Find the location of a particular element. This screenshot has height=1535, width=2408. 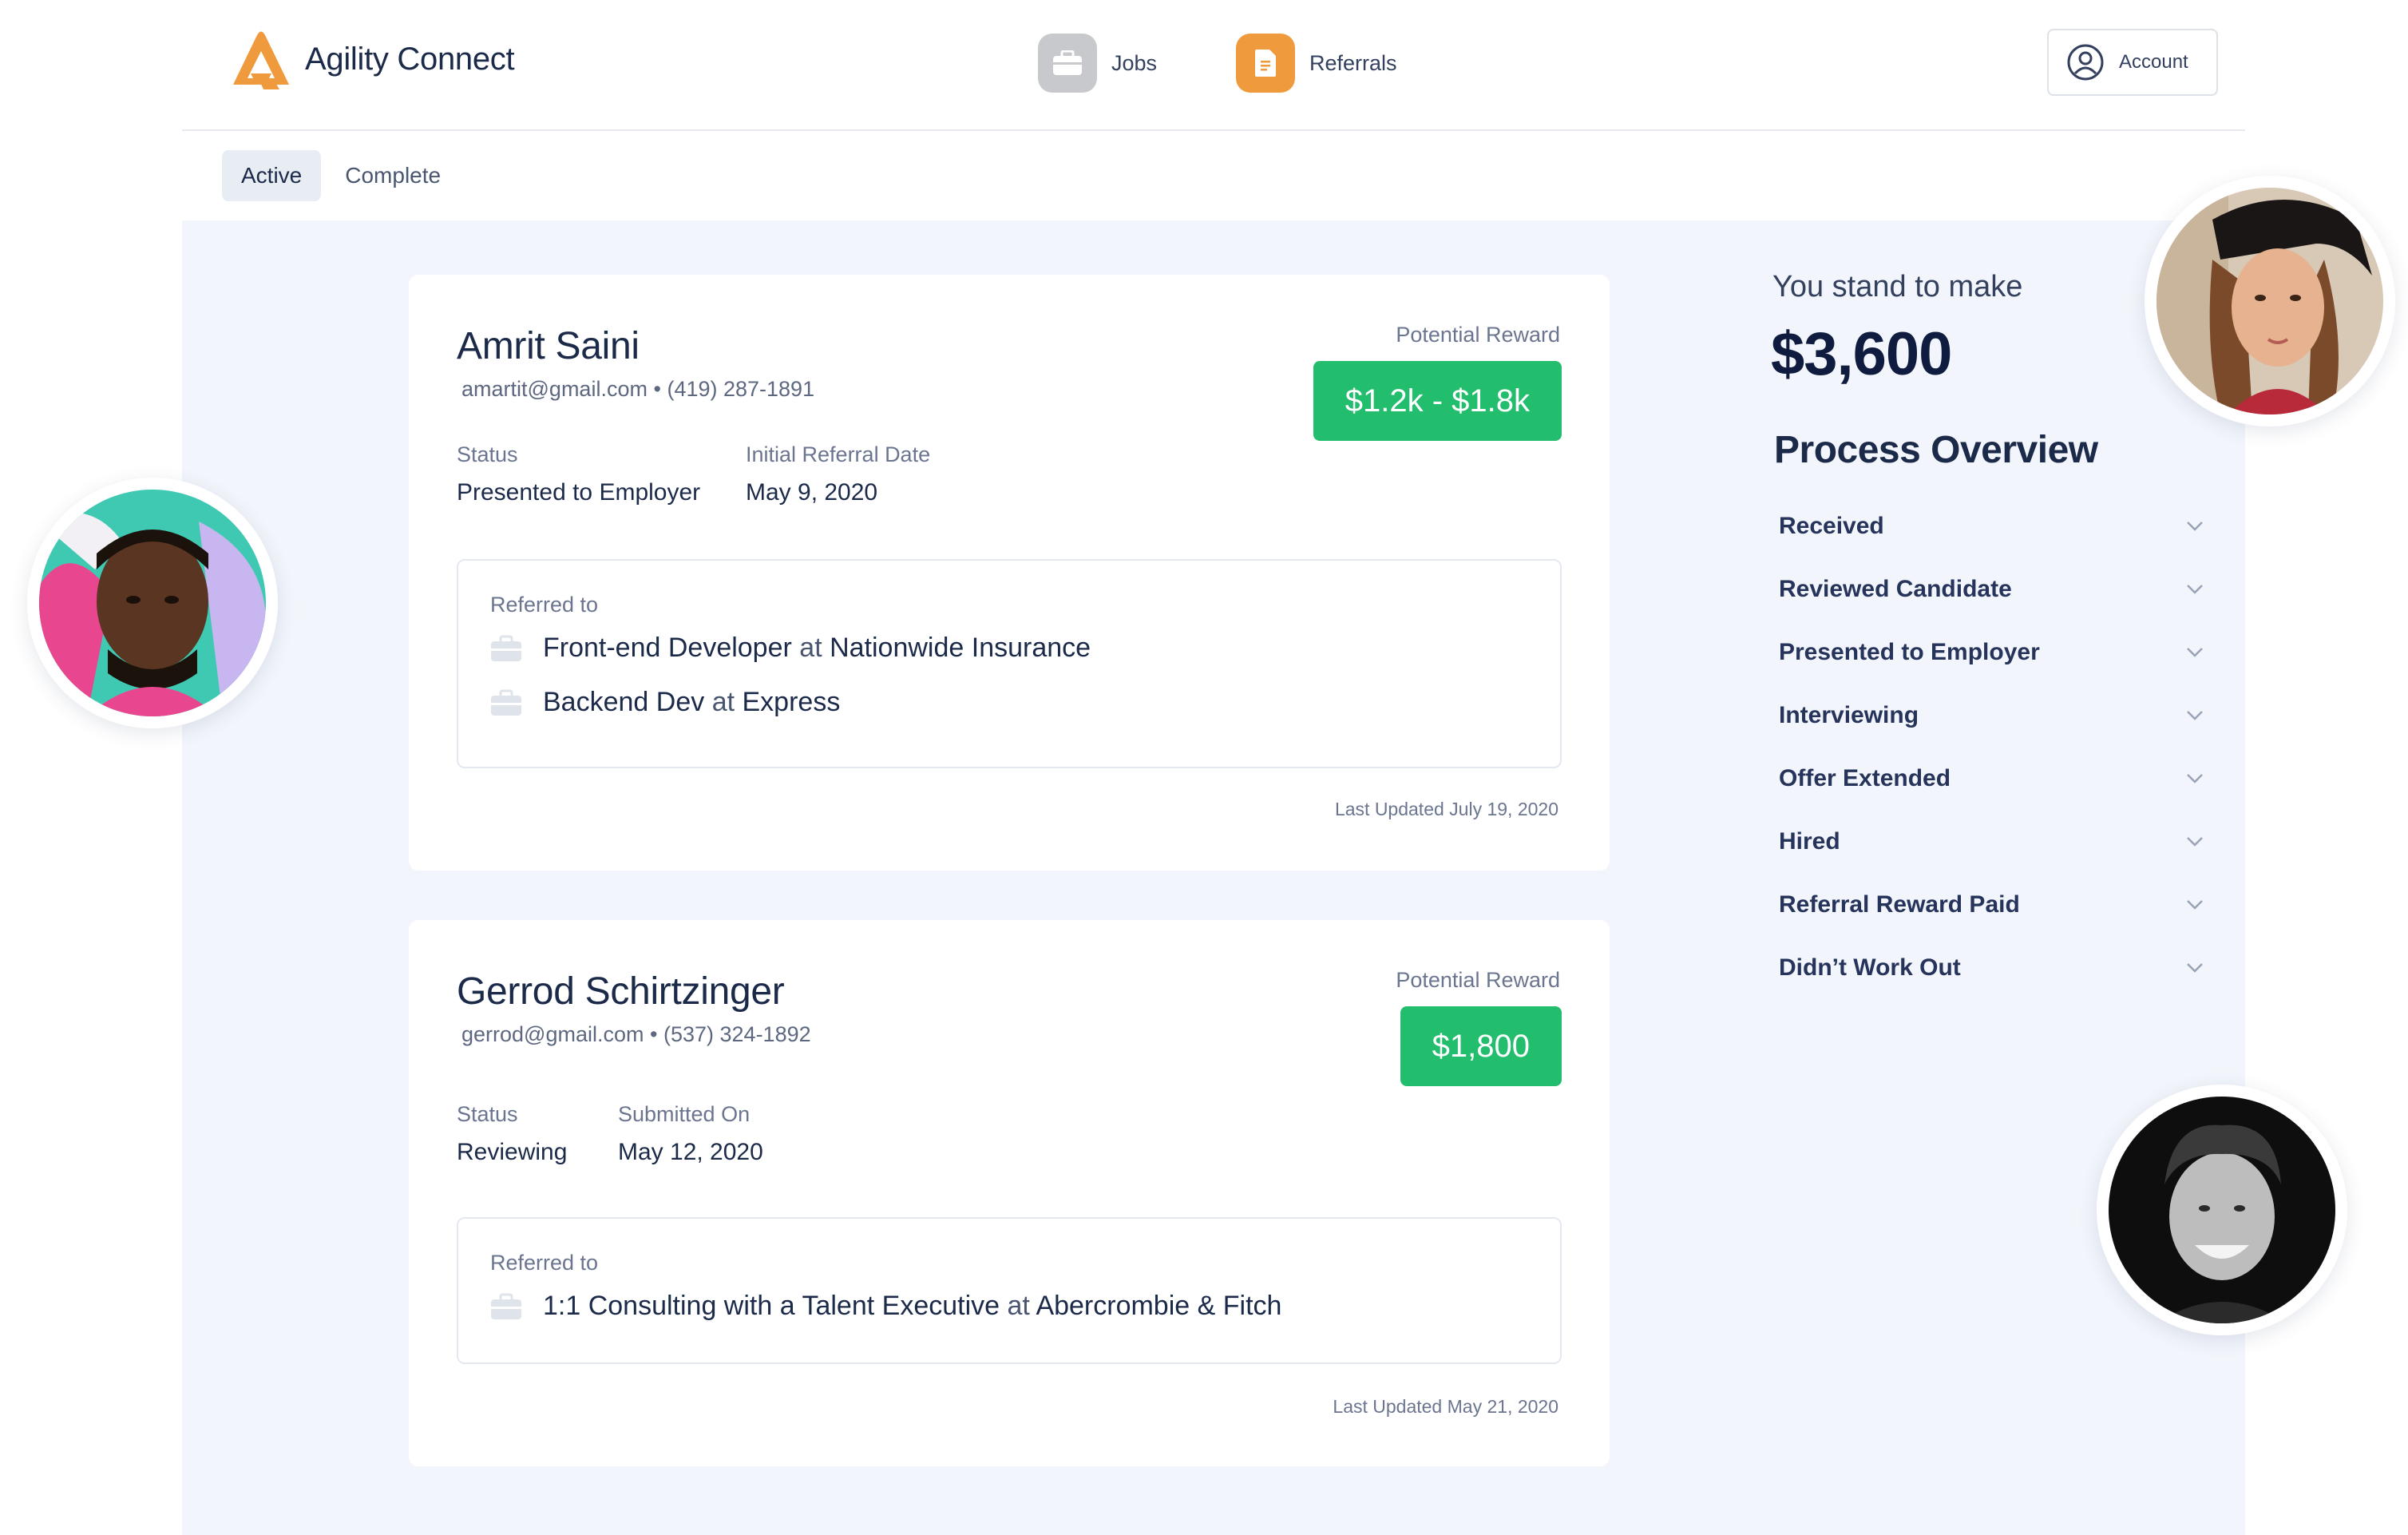

nav-jobs: Jobs is located at coordinates (1098, 63).